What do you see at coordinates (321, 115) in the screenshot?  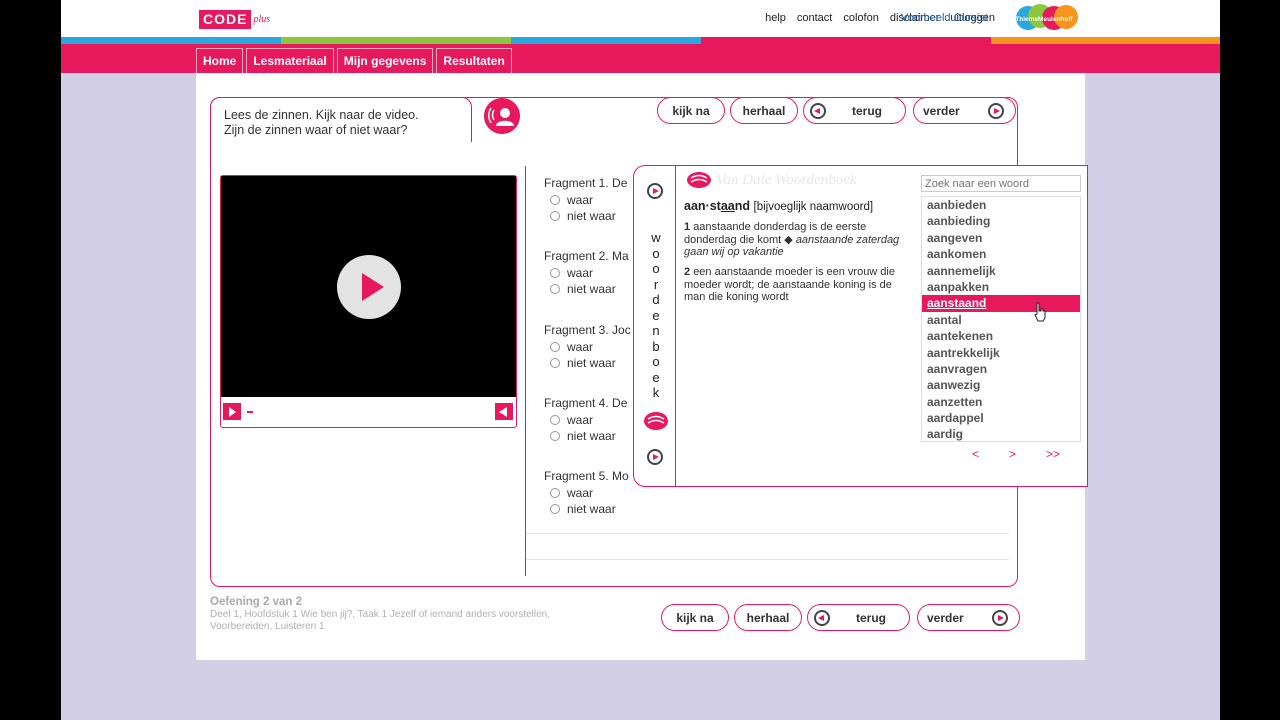 I see `instruction-line-1: Lees de zinnen. Kijk naar de video.` at bounding box center [321, 115].